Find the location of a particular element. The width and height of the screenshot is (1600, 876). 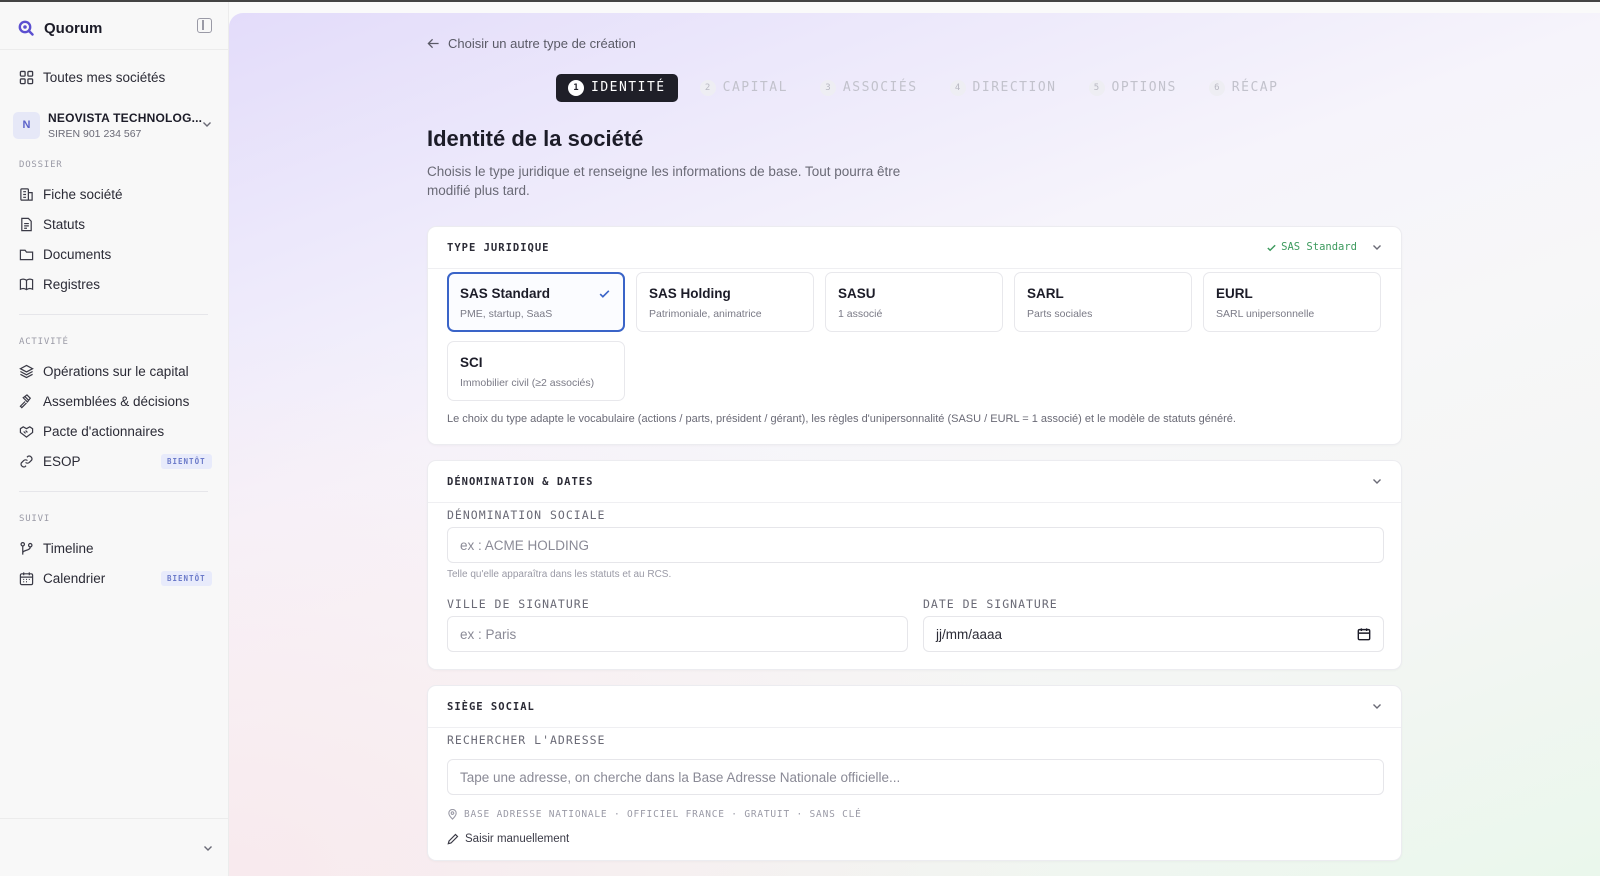

city-label: VILLE DE SIGNATURE is located at coordinates (518, 604).